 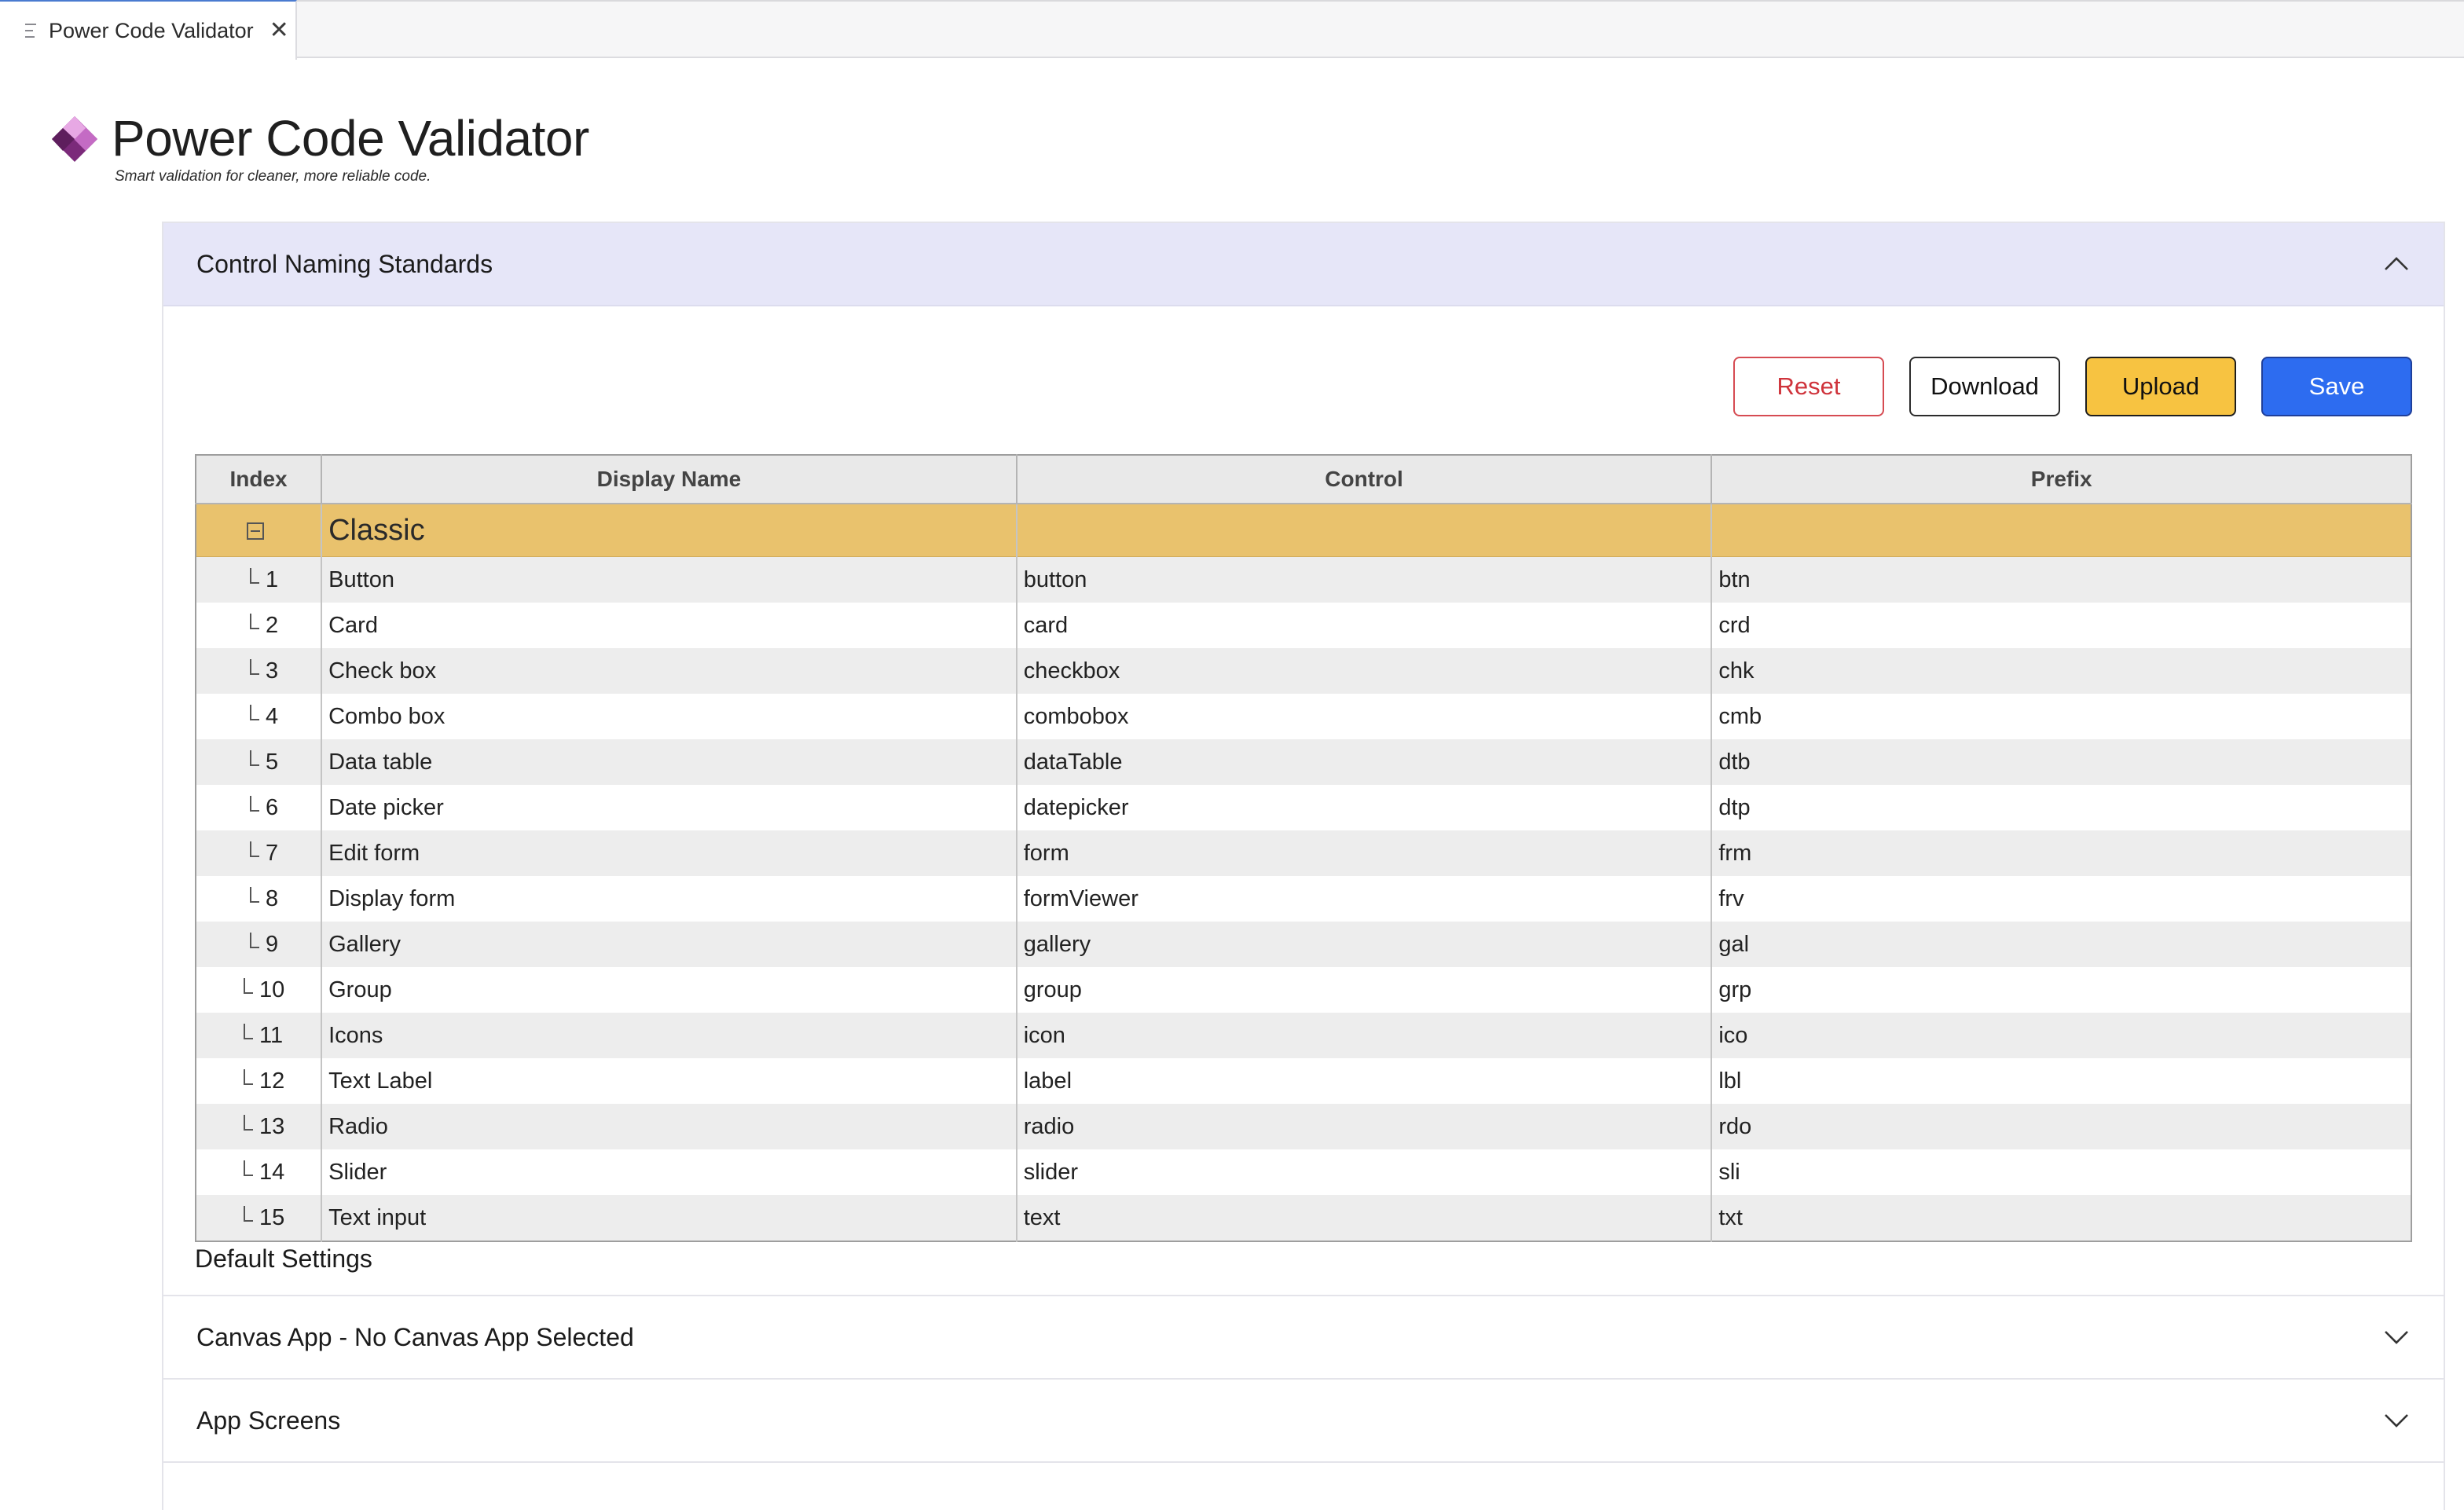 I want to click on table-row: 8 Display form formViewer frv, so click(x=1303, y=899).